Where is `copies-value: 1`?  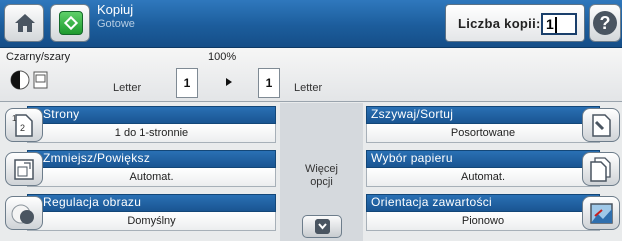 copies-value: 1 is located at coordinates (550, 24).